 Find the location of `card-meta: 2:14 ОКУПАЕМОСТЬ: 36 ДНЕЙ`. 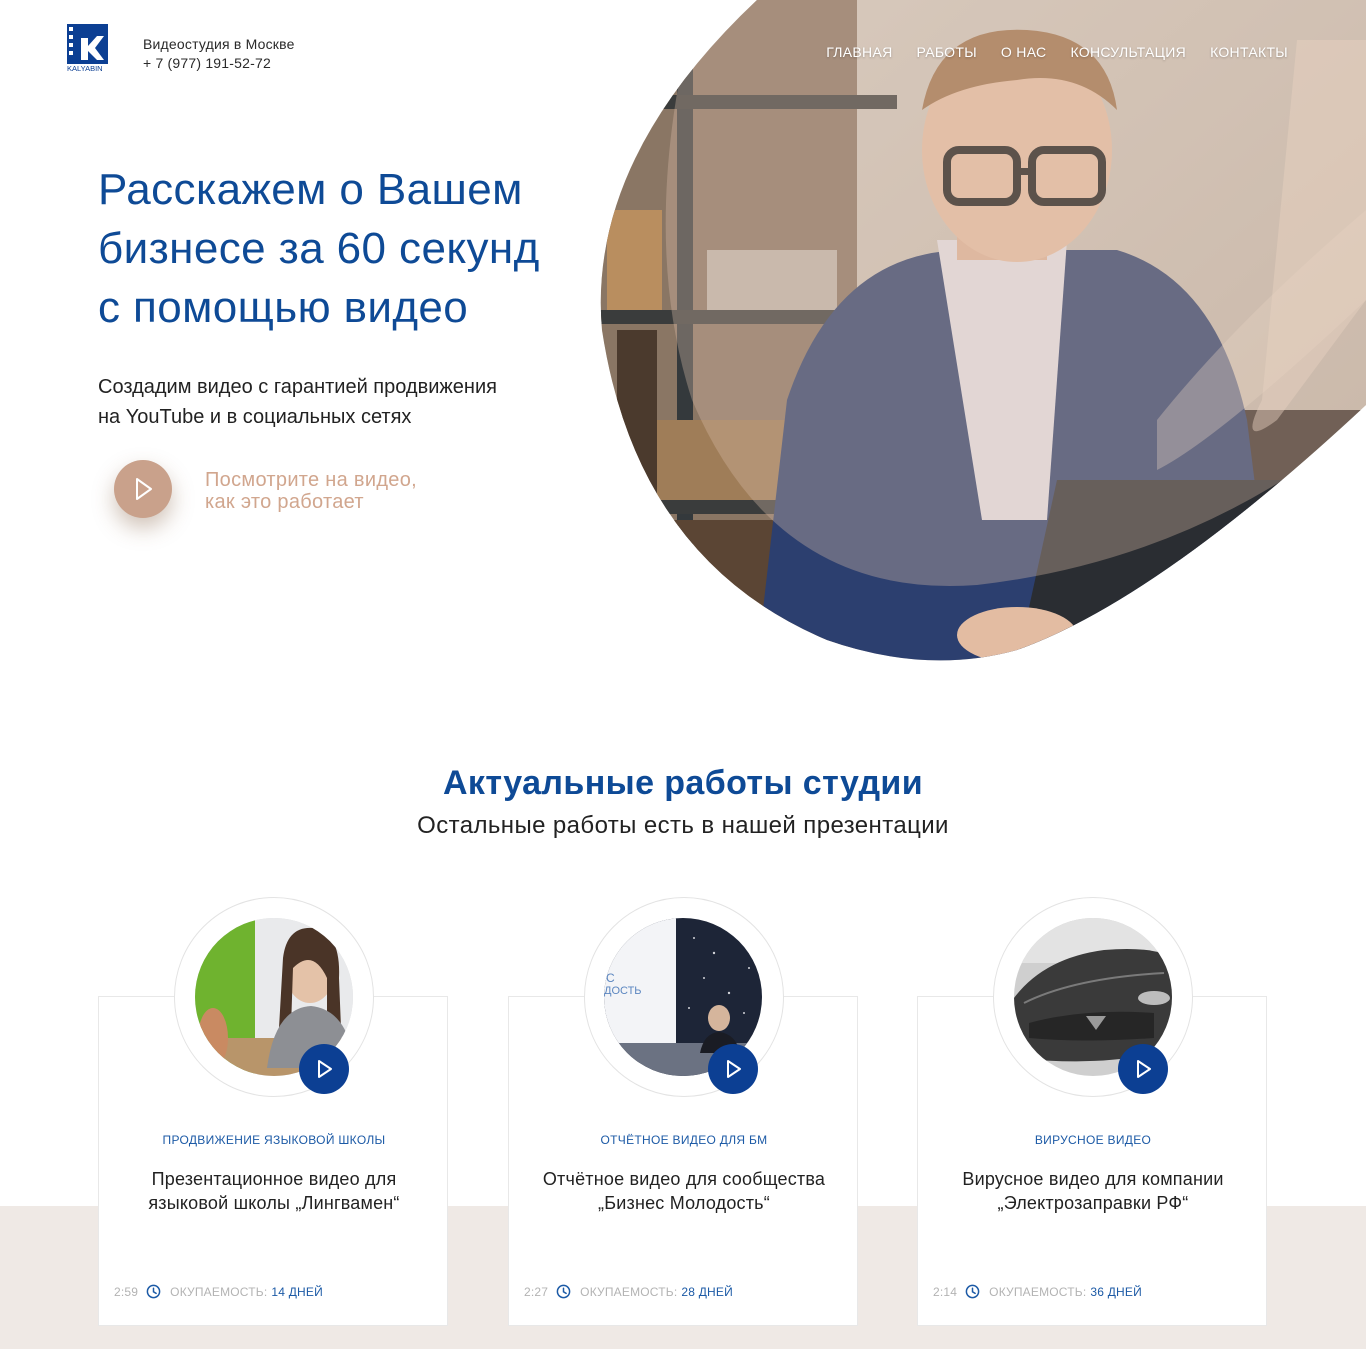

card-meta: 2:14 ОКУПАЕМОСТЬ: 36 ДНЕЙ is located at coordinates (1037, 1291).